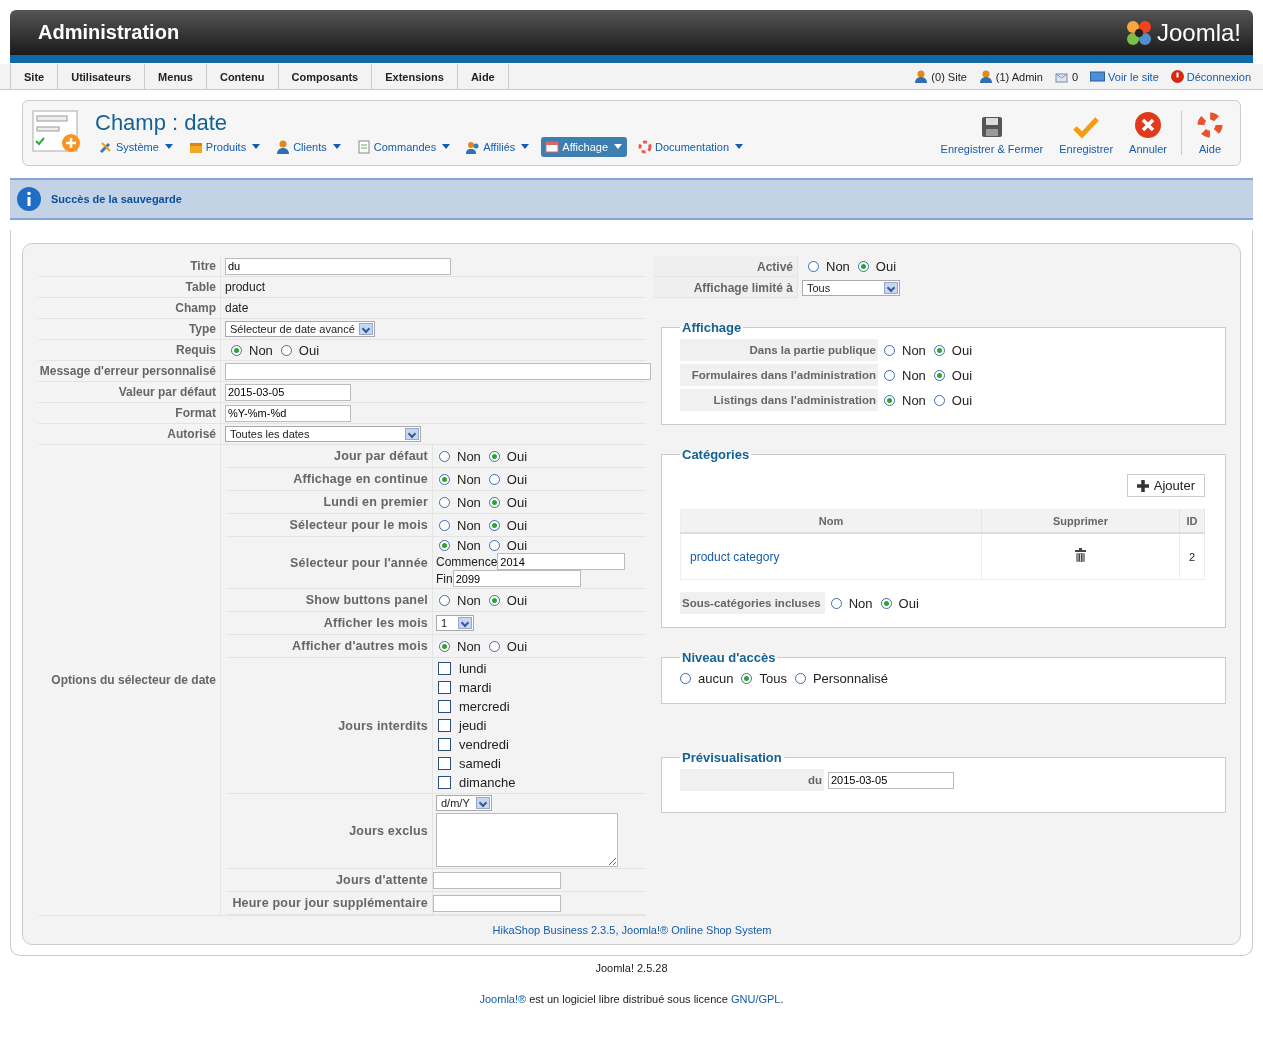 The width and height of the screenshot is (1263, 1047). What do you see at coordinates (1080, 555) in the screenshot?
I see `trash-icon` at bounding box center [1080, 555].